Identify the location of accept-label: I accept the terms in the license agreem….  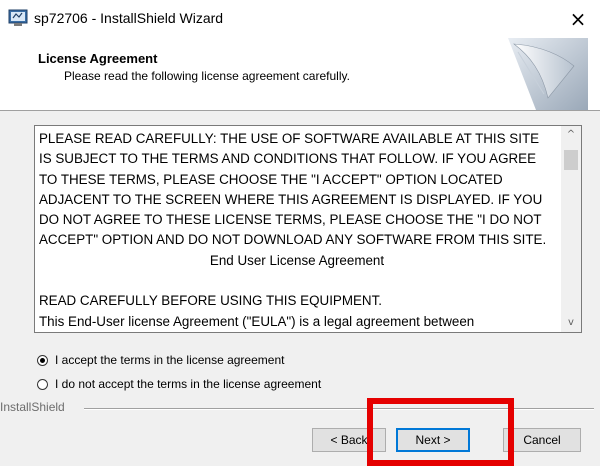
(170, 360).